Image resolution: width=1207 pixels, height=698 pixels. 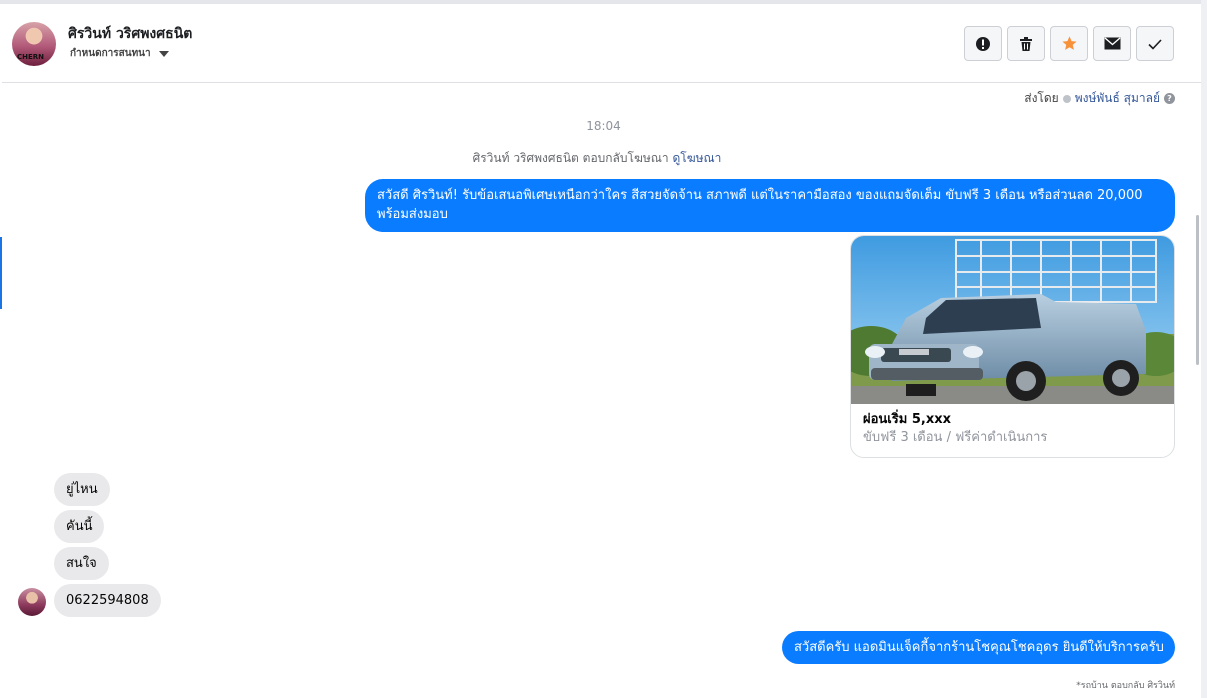 What do you see at coordinates (31, 57) in the screenshot?
I see `avatar-caption: CHERN` at bounding box center [31, 57].